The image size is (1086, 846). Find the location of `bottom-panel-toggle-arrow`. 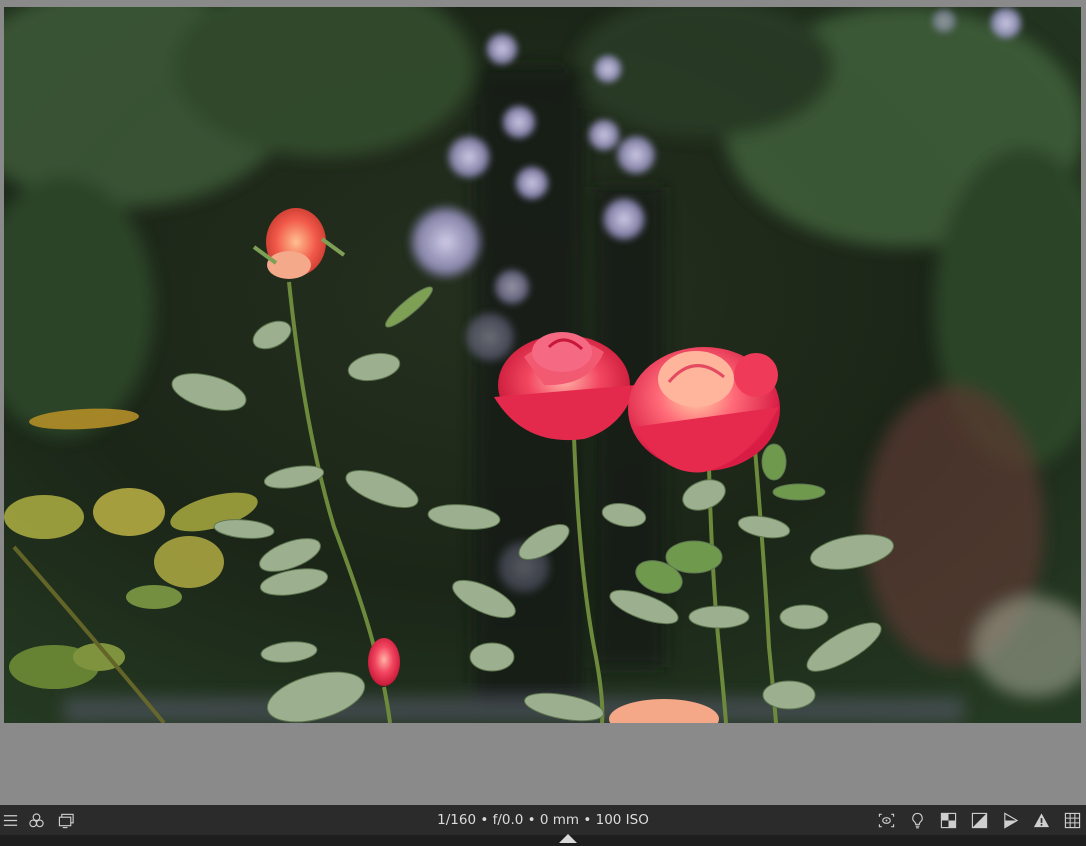

bottom-panel-toggle-arrow is located at coordinates (568, 838).